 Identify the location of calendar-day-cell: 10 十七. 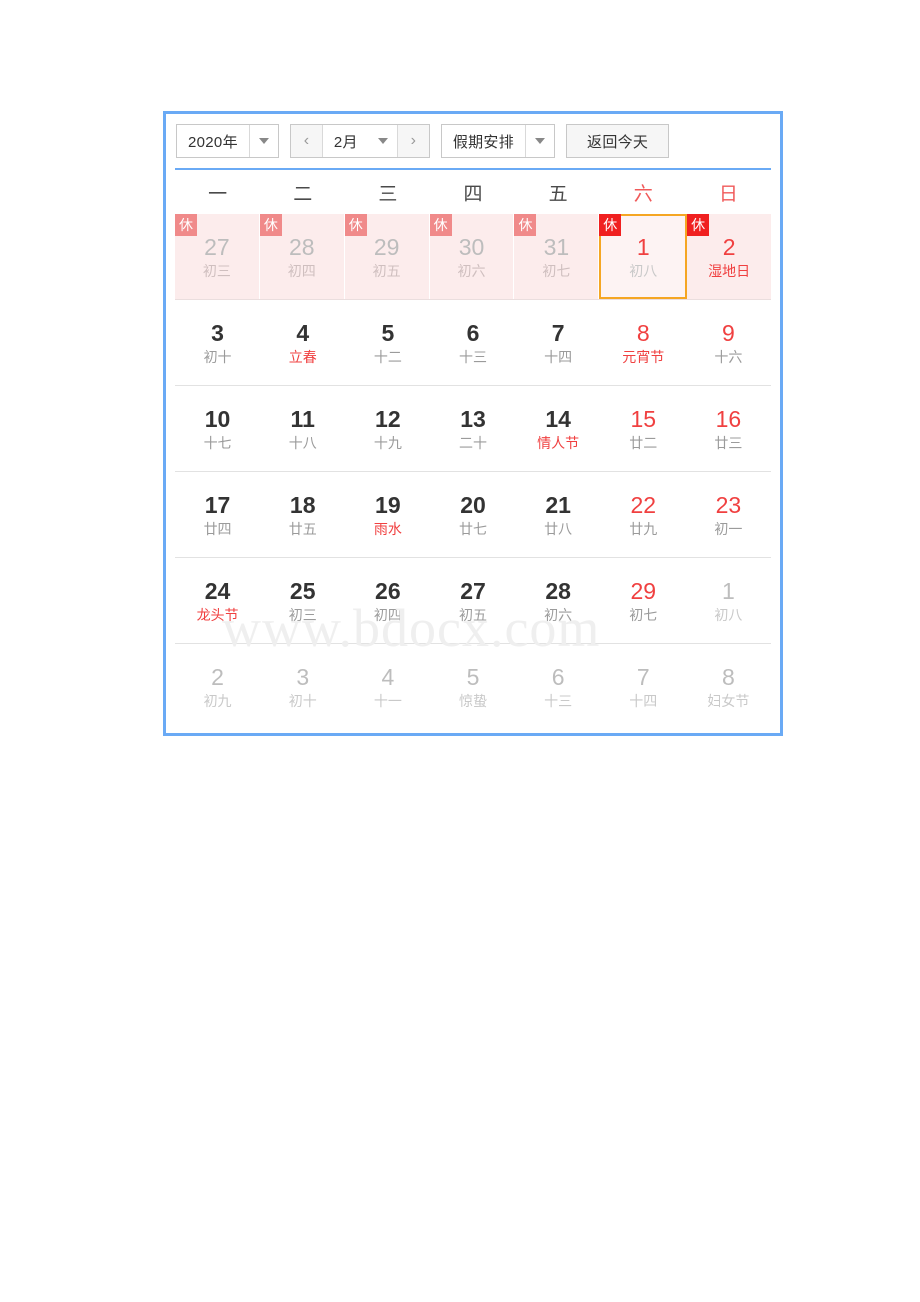
(217, 428).